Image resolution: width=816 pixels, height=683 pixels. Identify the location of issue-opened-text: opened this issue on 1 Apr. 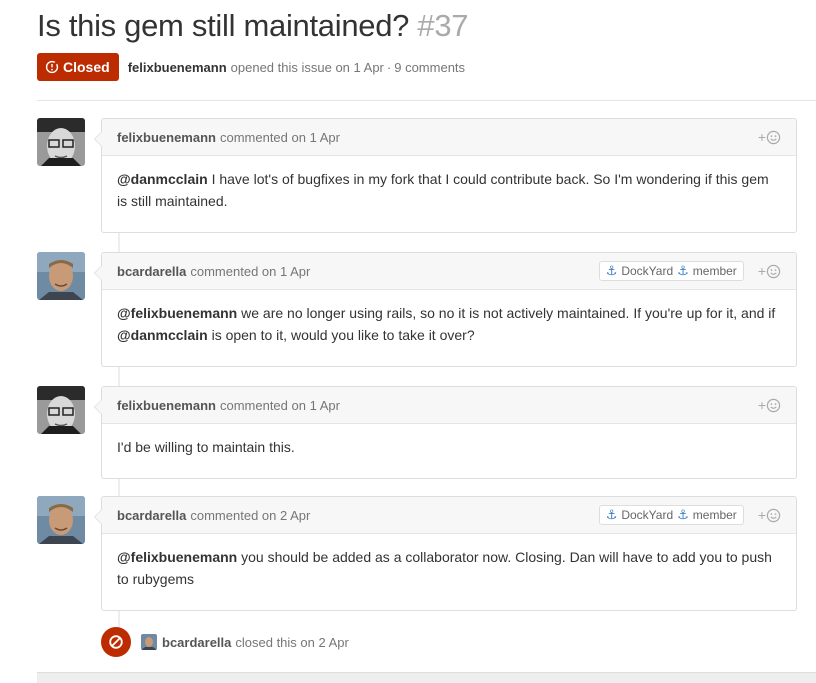
(307, 67).